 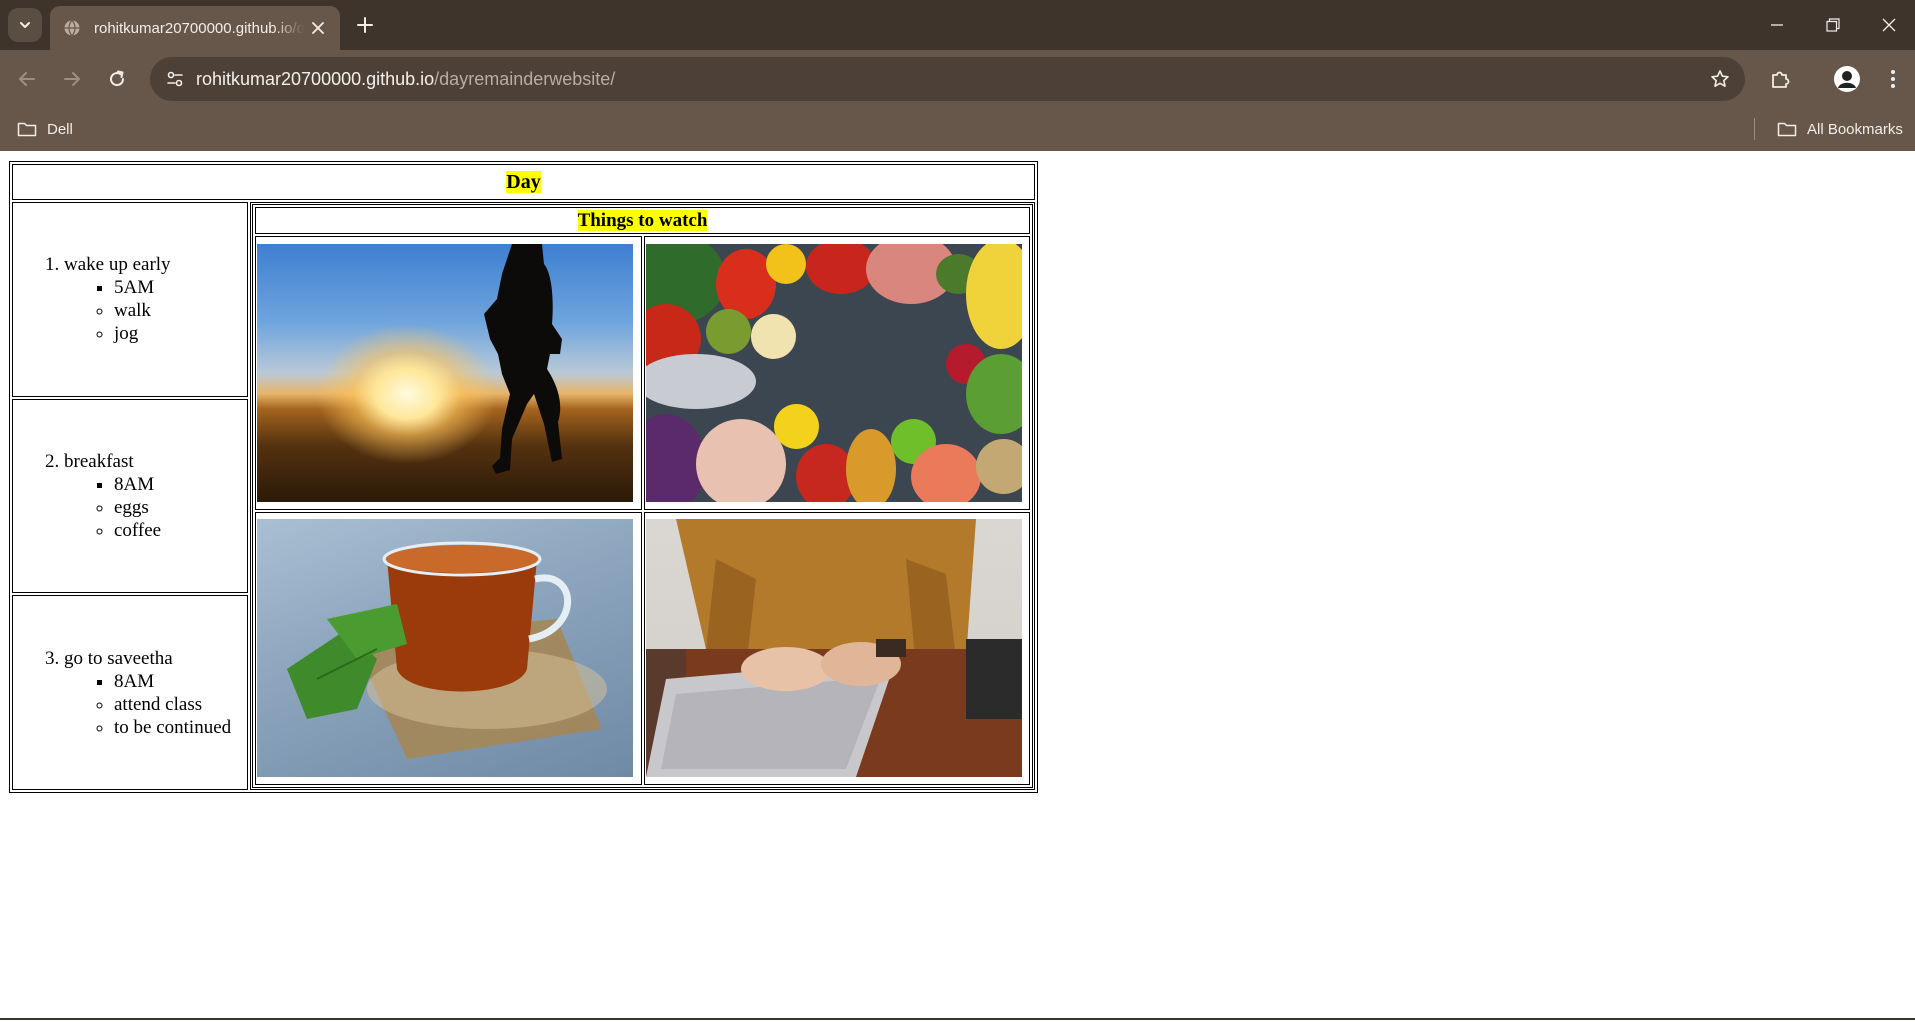 What do you see at coordinates (60, 129) in the screenshot?
I see `bookmark-label: Dell` at bounding box center [60, 129].